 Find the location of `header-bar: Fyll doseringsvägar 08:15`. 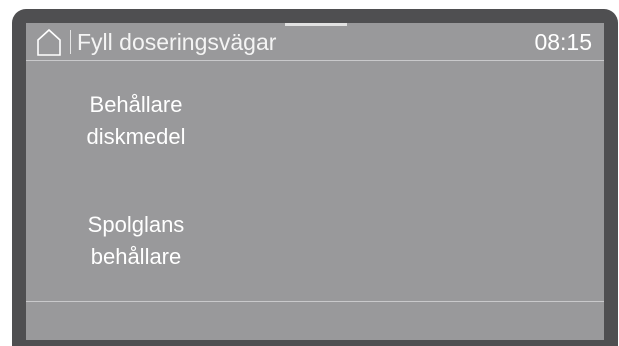

header-bar: Fyll doseringsvägar 08:15 is located at coordinates (315, 41).